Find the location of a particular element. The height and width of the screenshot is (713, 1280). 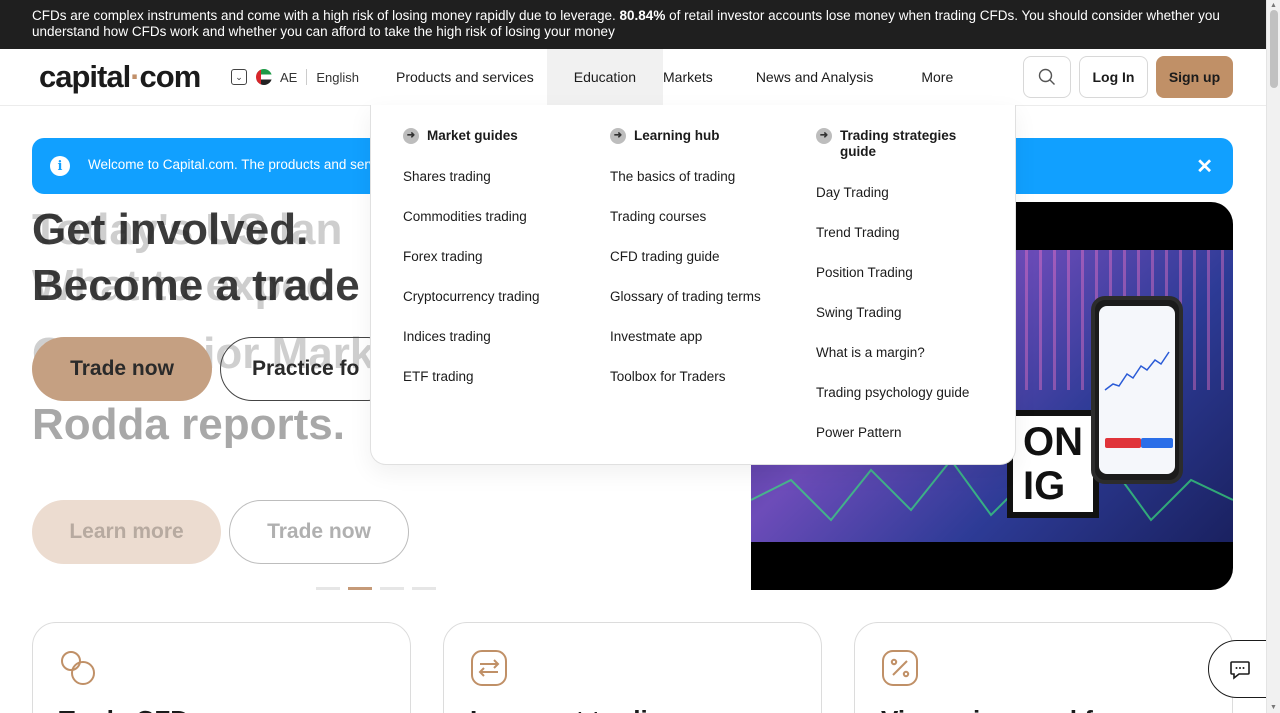

search-button is located at coordinates (1047, 77).